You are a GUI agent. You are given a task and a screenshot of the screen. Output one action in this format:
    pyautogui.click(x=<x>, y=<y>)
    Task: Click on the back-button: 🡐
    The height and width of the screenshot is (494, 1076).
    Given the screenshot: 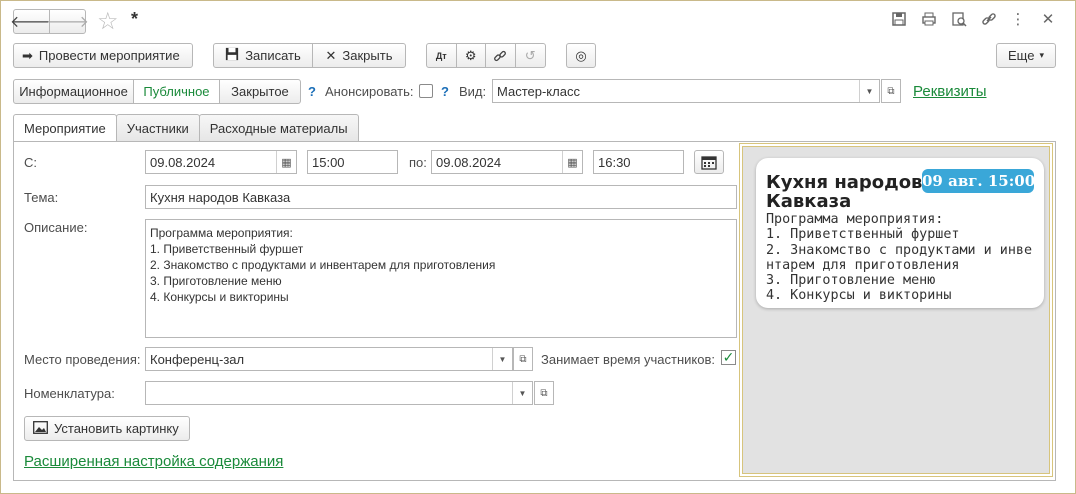 What is the action you would take?
    pyautogui.click(x=31, y=21)
    